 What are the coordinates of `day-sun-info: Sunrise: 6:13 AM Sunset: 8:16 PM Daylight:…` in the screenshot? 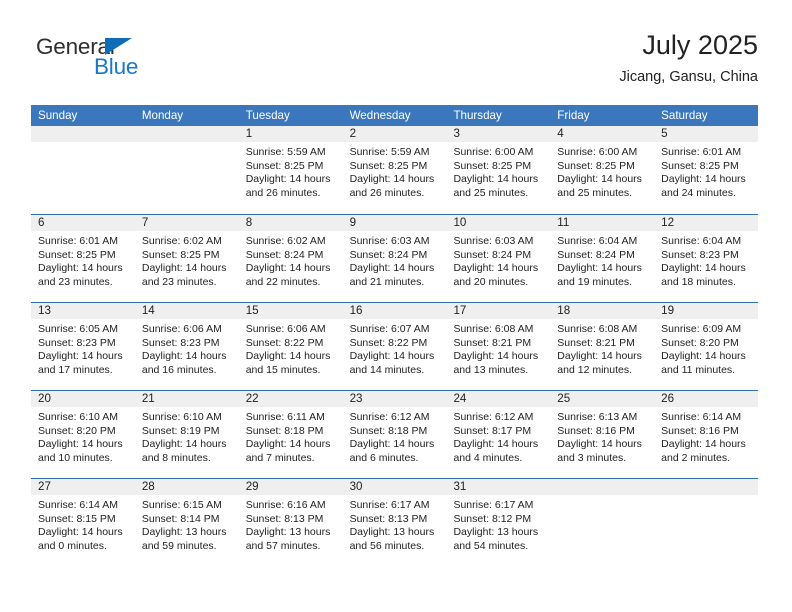 It's located at (602, 436).